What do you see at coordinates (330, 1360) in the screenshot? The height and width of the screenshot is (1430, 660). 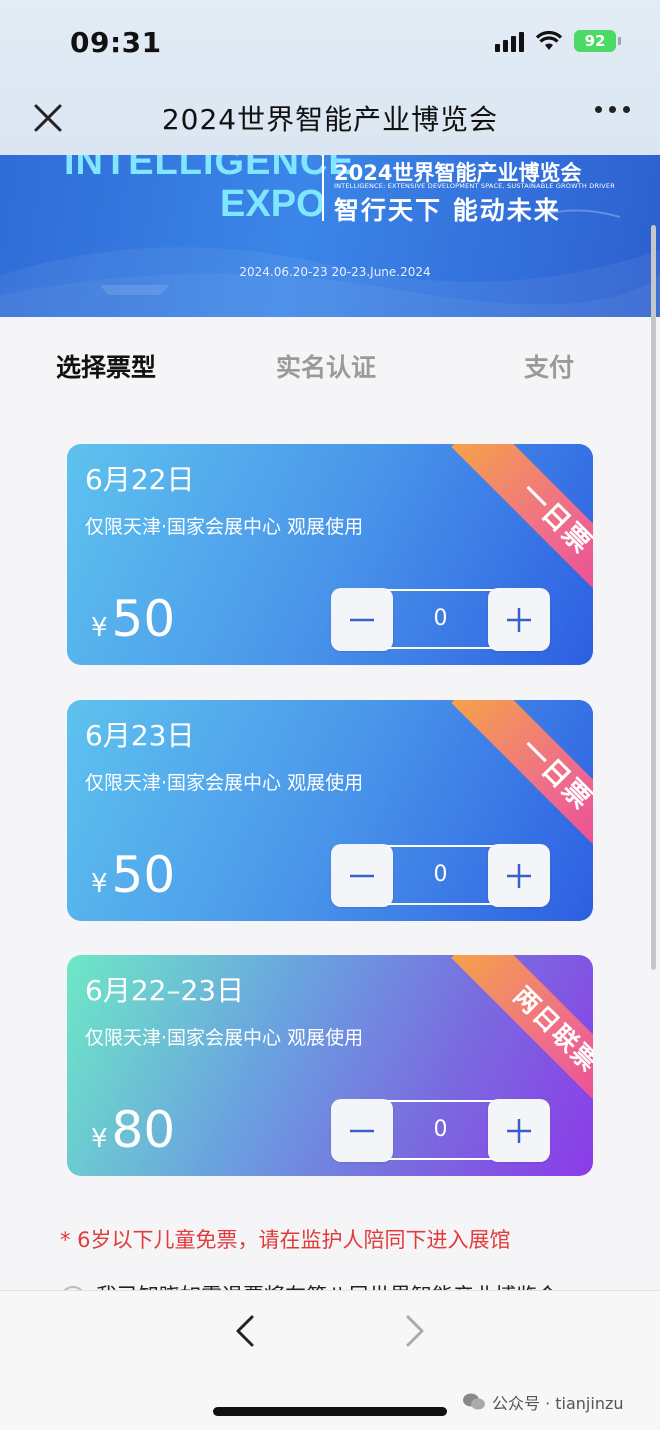 I see `bottom-toolbar: 公众号 · tianjinzu` at bounding box center [330, 1360].